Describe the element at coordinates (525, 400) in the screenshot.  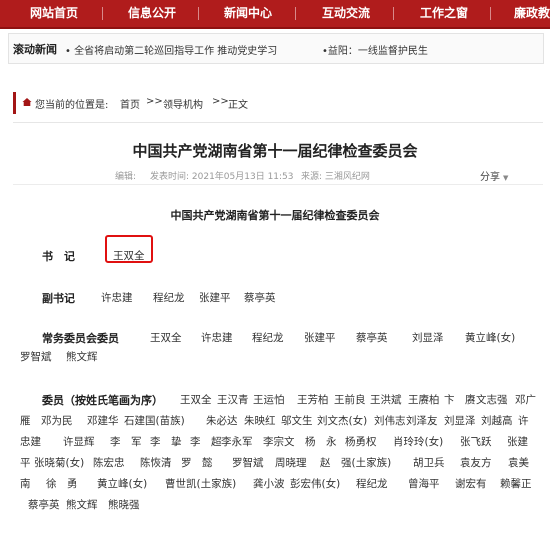
I see `member-name: 邓广` at that location.